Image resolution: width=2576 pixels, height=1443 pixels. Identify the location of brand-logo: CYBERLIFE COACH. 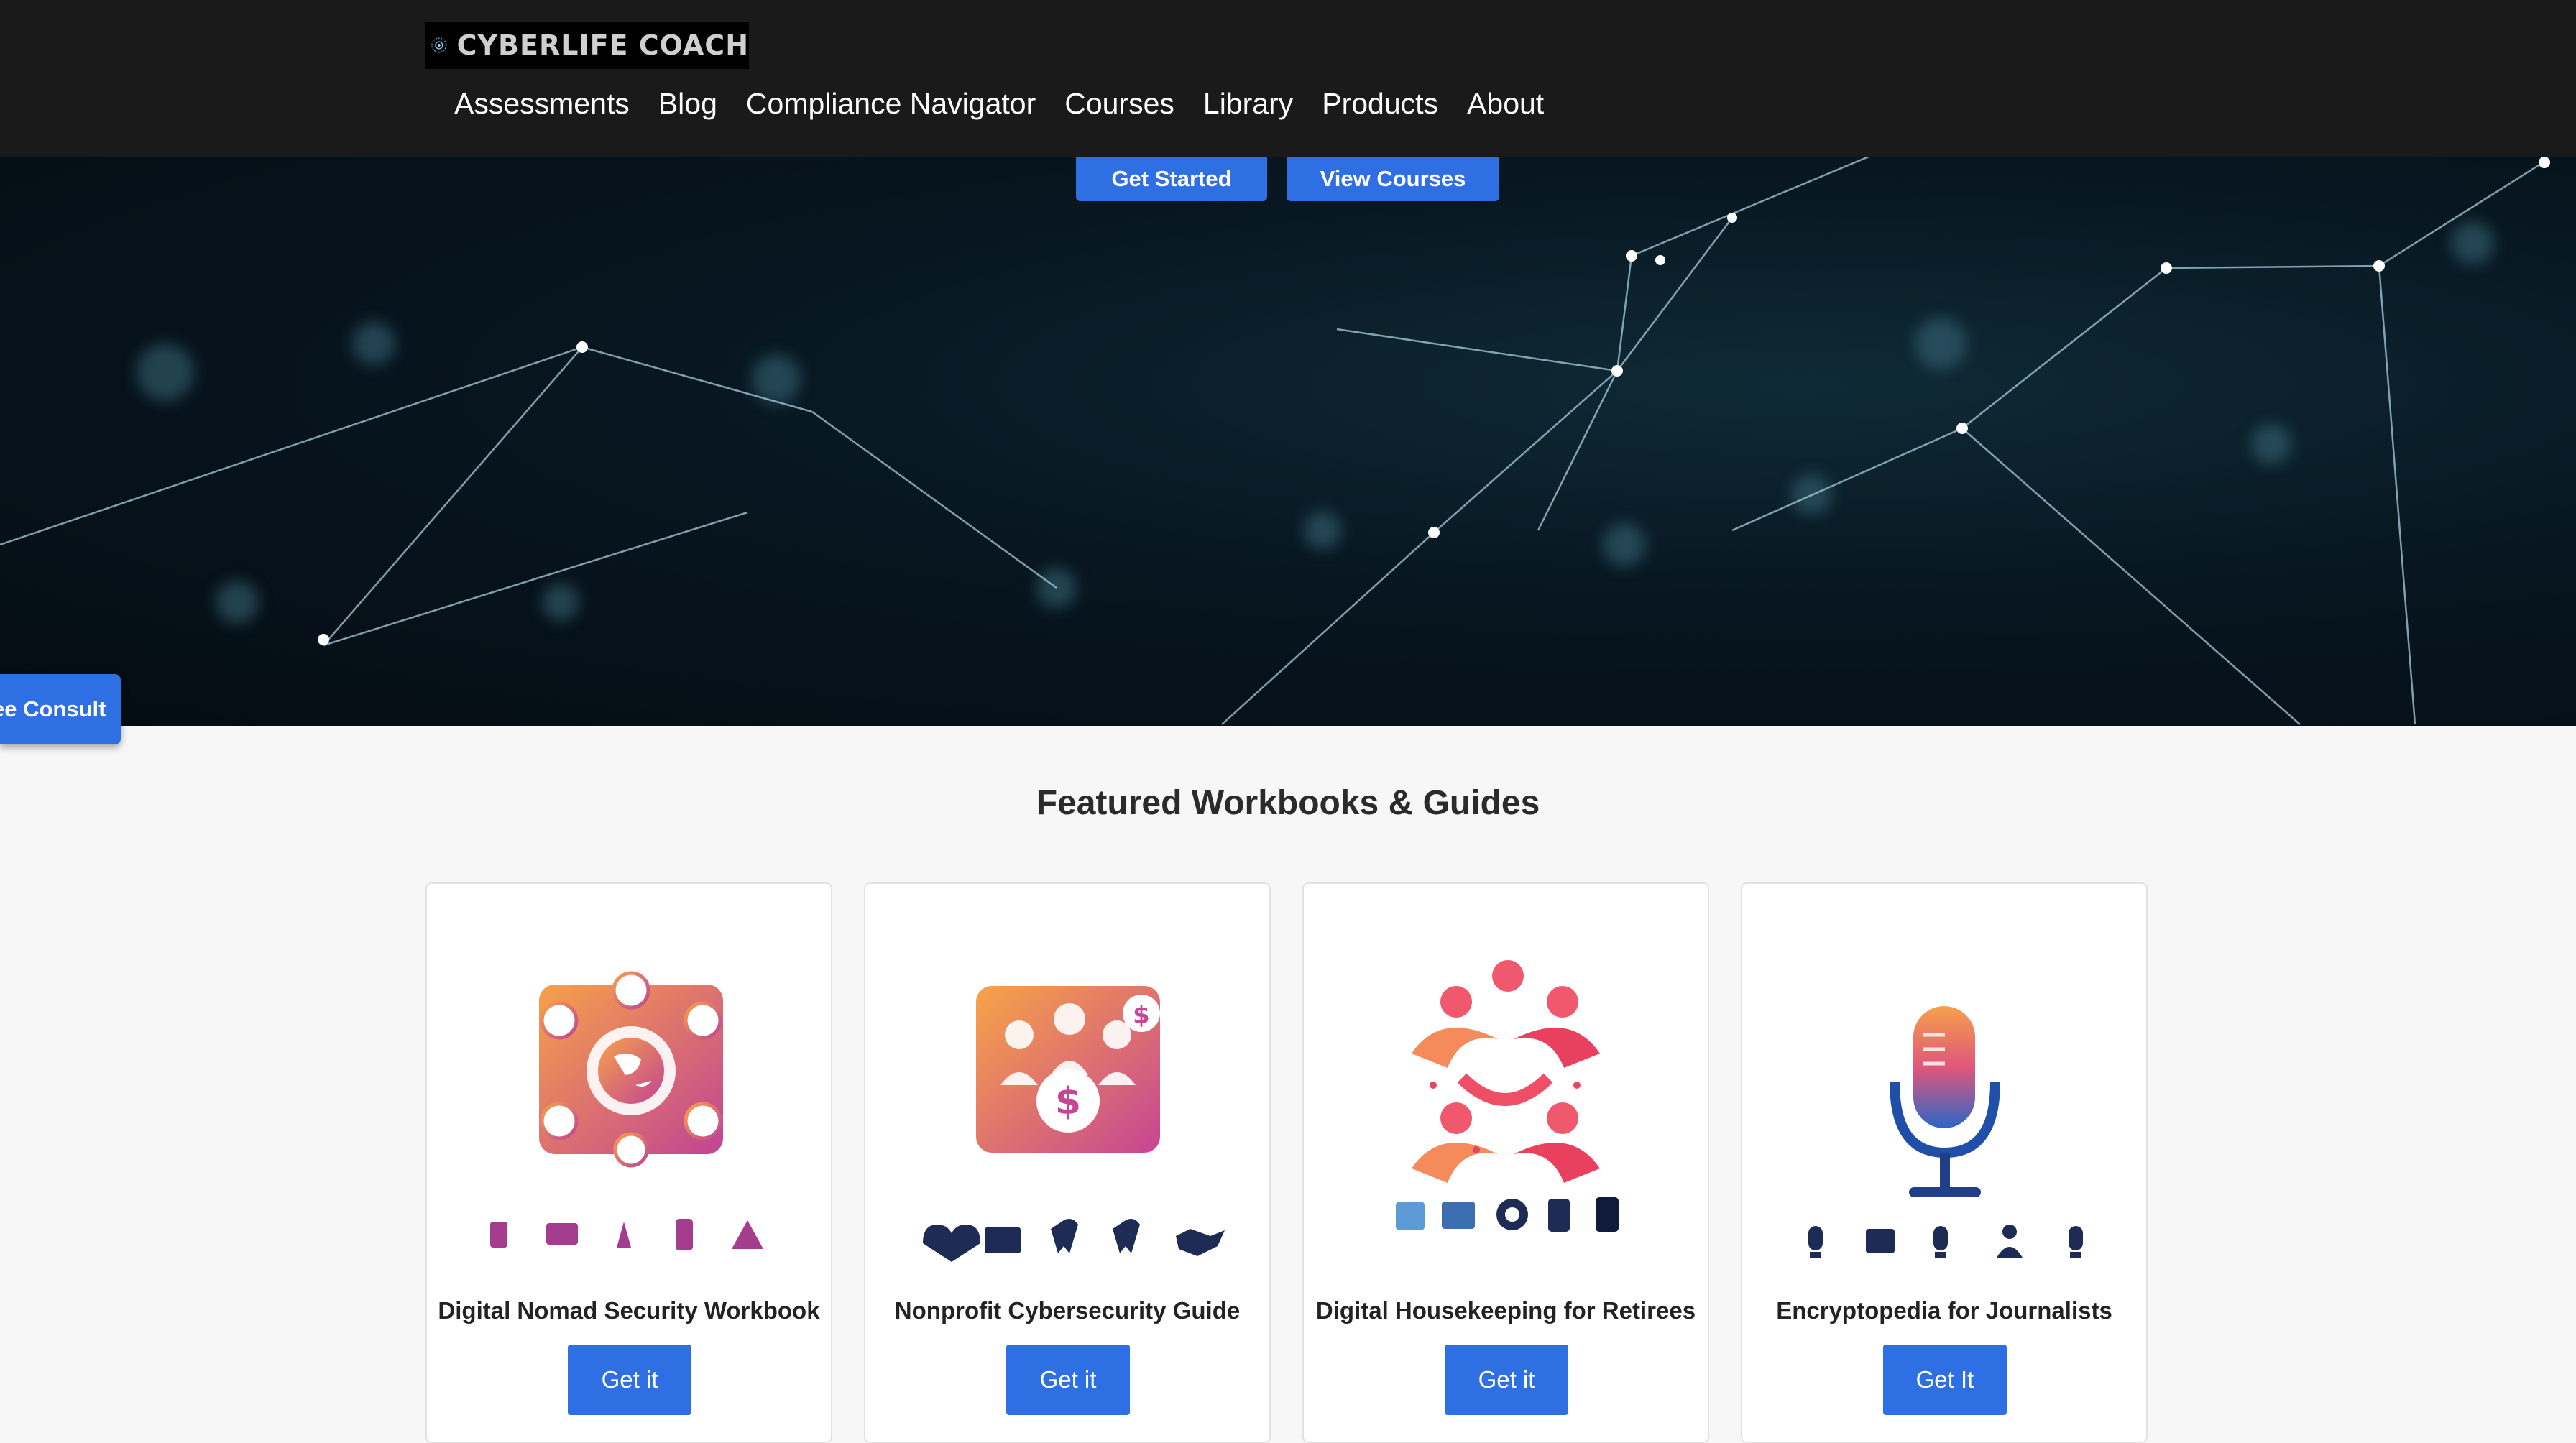
(587, 45).